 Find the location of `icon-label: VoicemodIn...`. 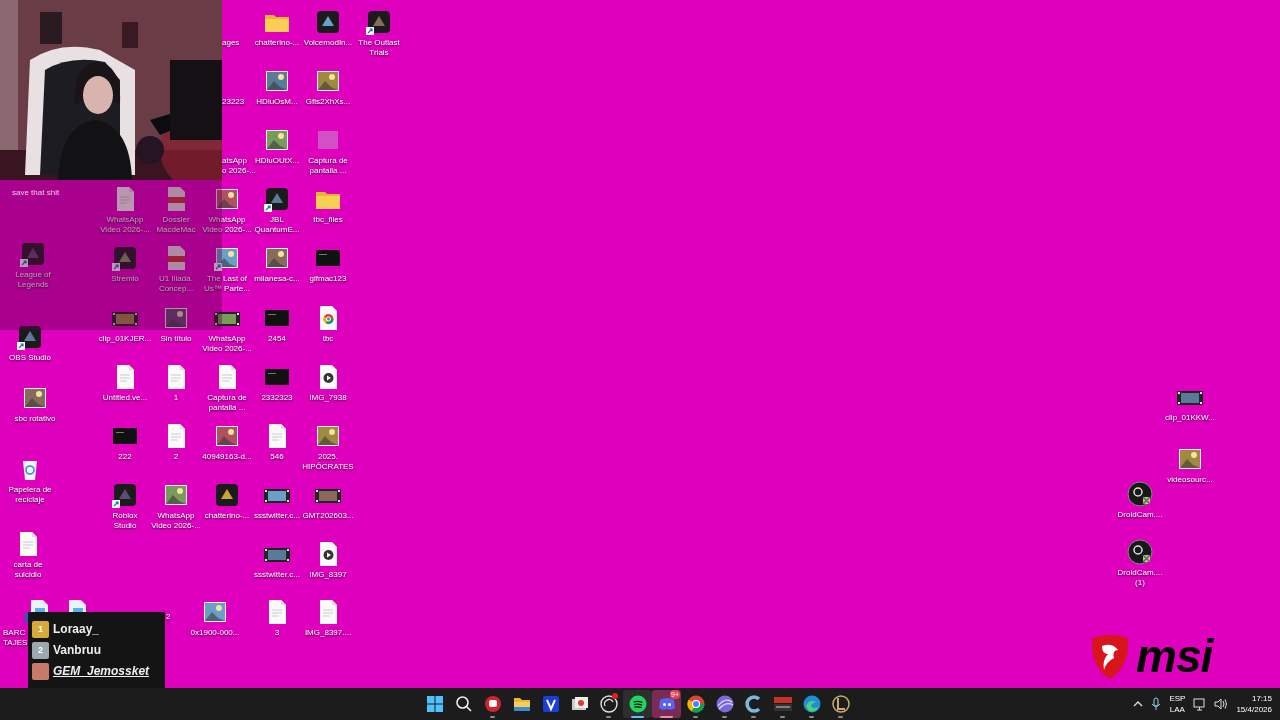

icon-label: VoicemodIn... is located at coordinates (328, 43).